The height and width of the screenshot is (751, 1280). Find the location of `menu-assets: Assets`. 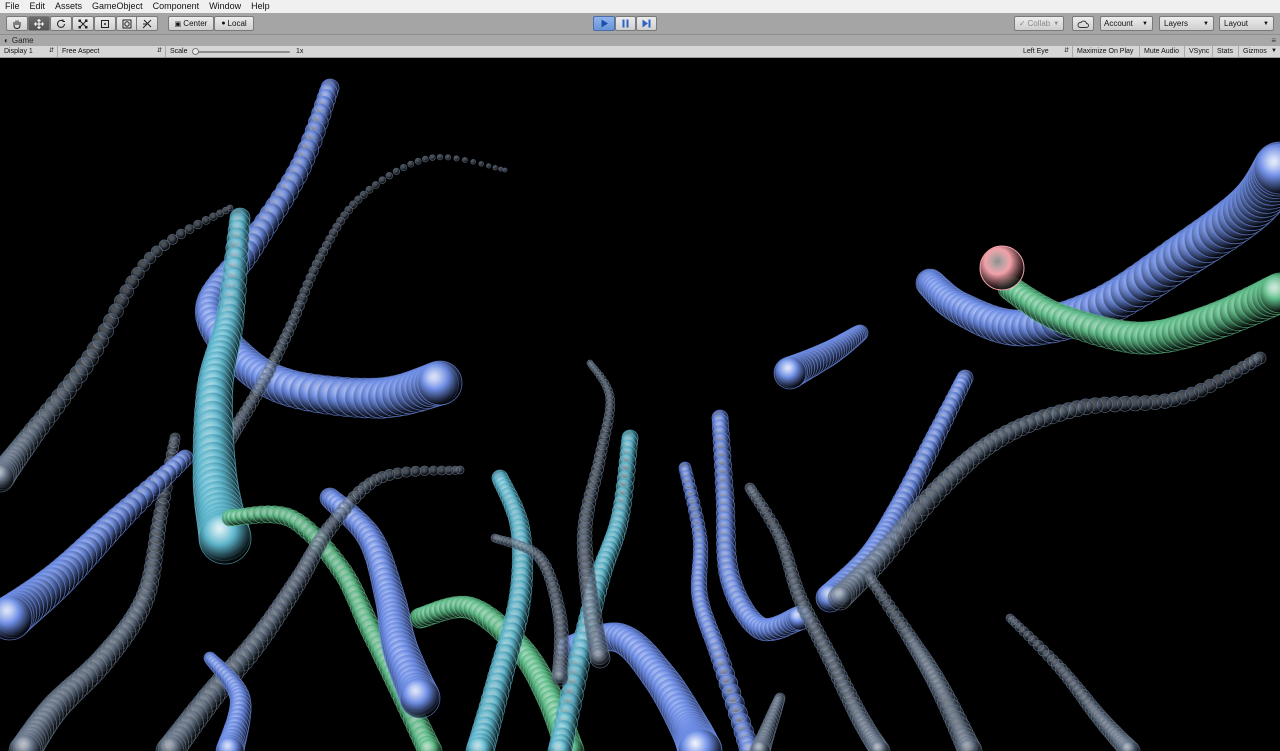

menu-assets: Assets is located at coordinates (68, 6).